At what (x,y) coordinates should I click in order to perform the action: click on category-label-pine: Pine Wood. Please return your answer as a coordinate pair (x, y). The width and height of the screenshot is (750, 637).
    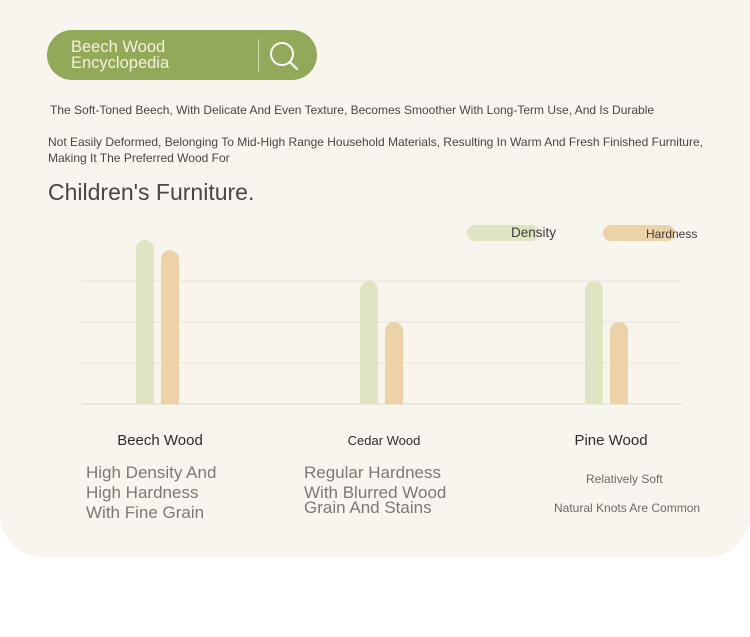
    Looking at the image, I should click on (611, 440).